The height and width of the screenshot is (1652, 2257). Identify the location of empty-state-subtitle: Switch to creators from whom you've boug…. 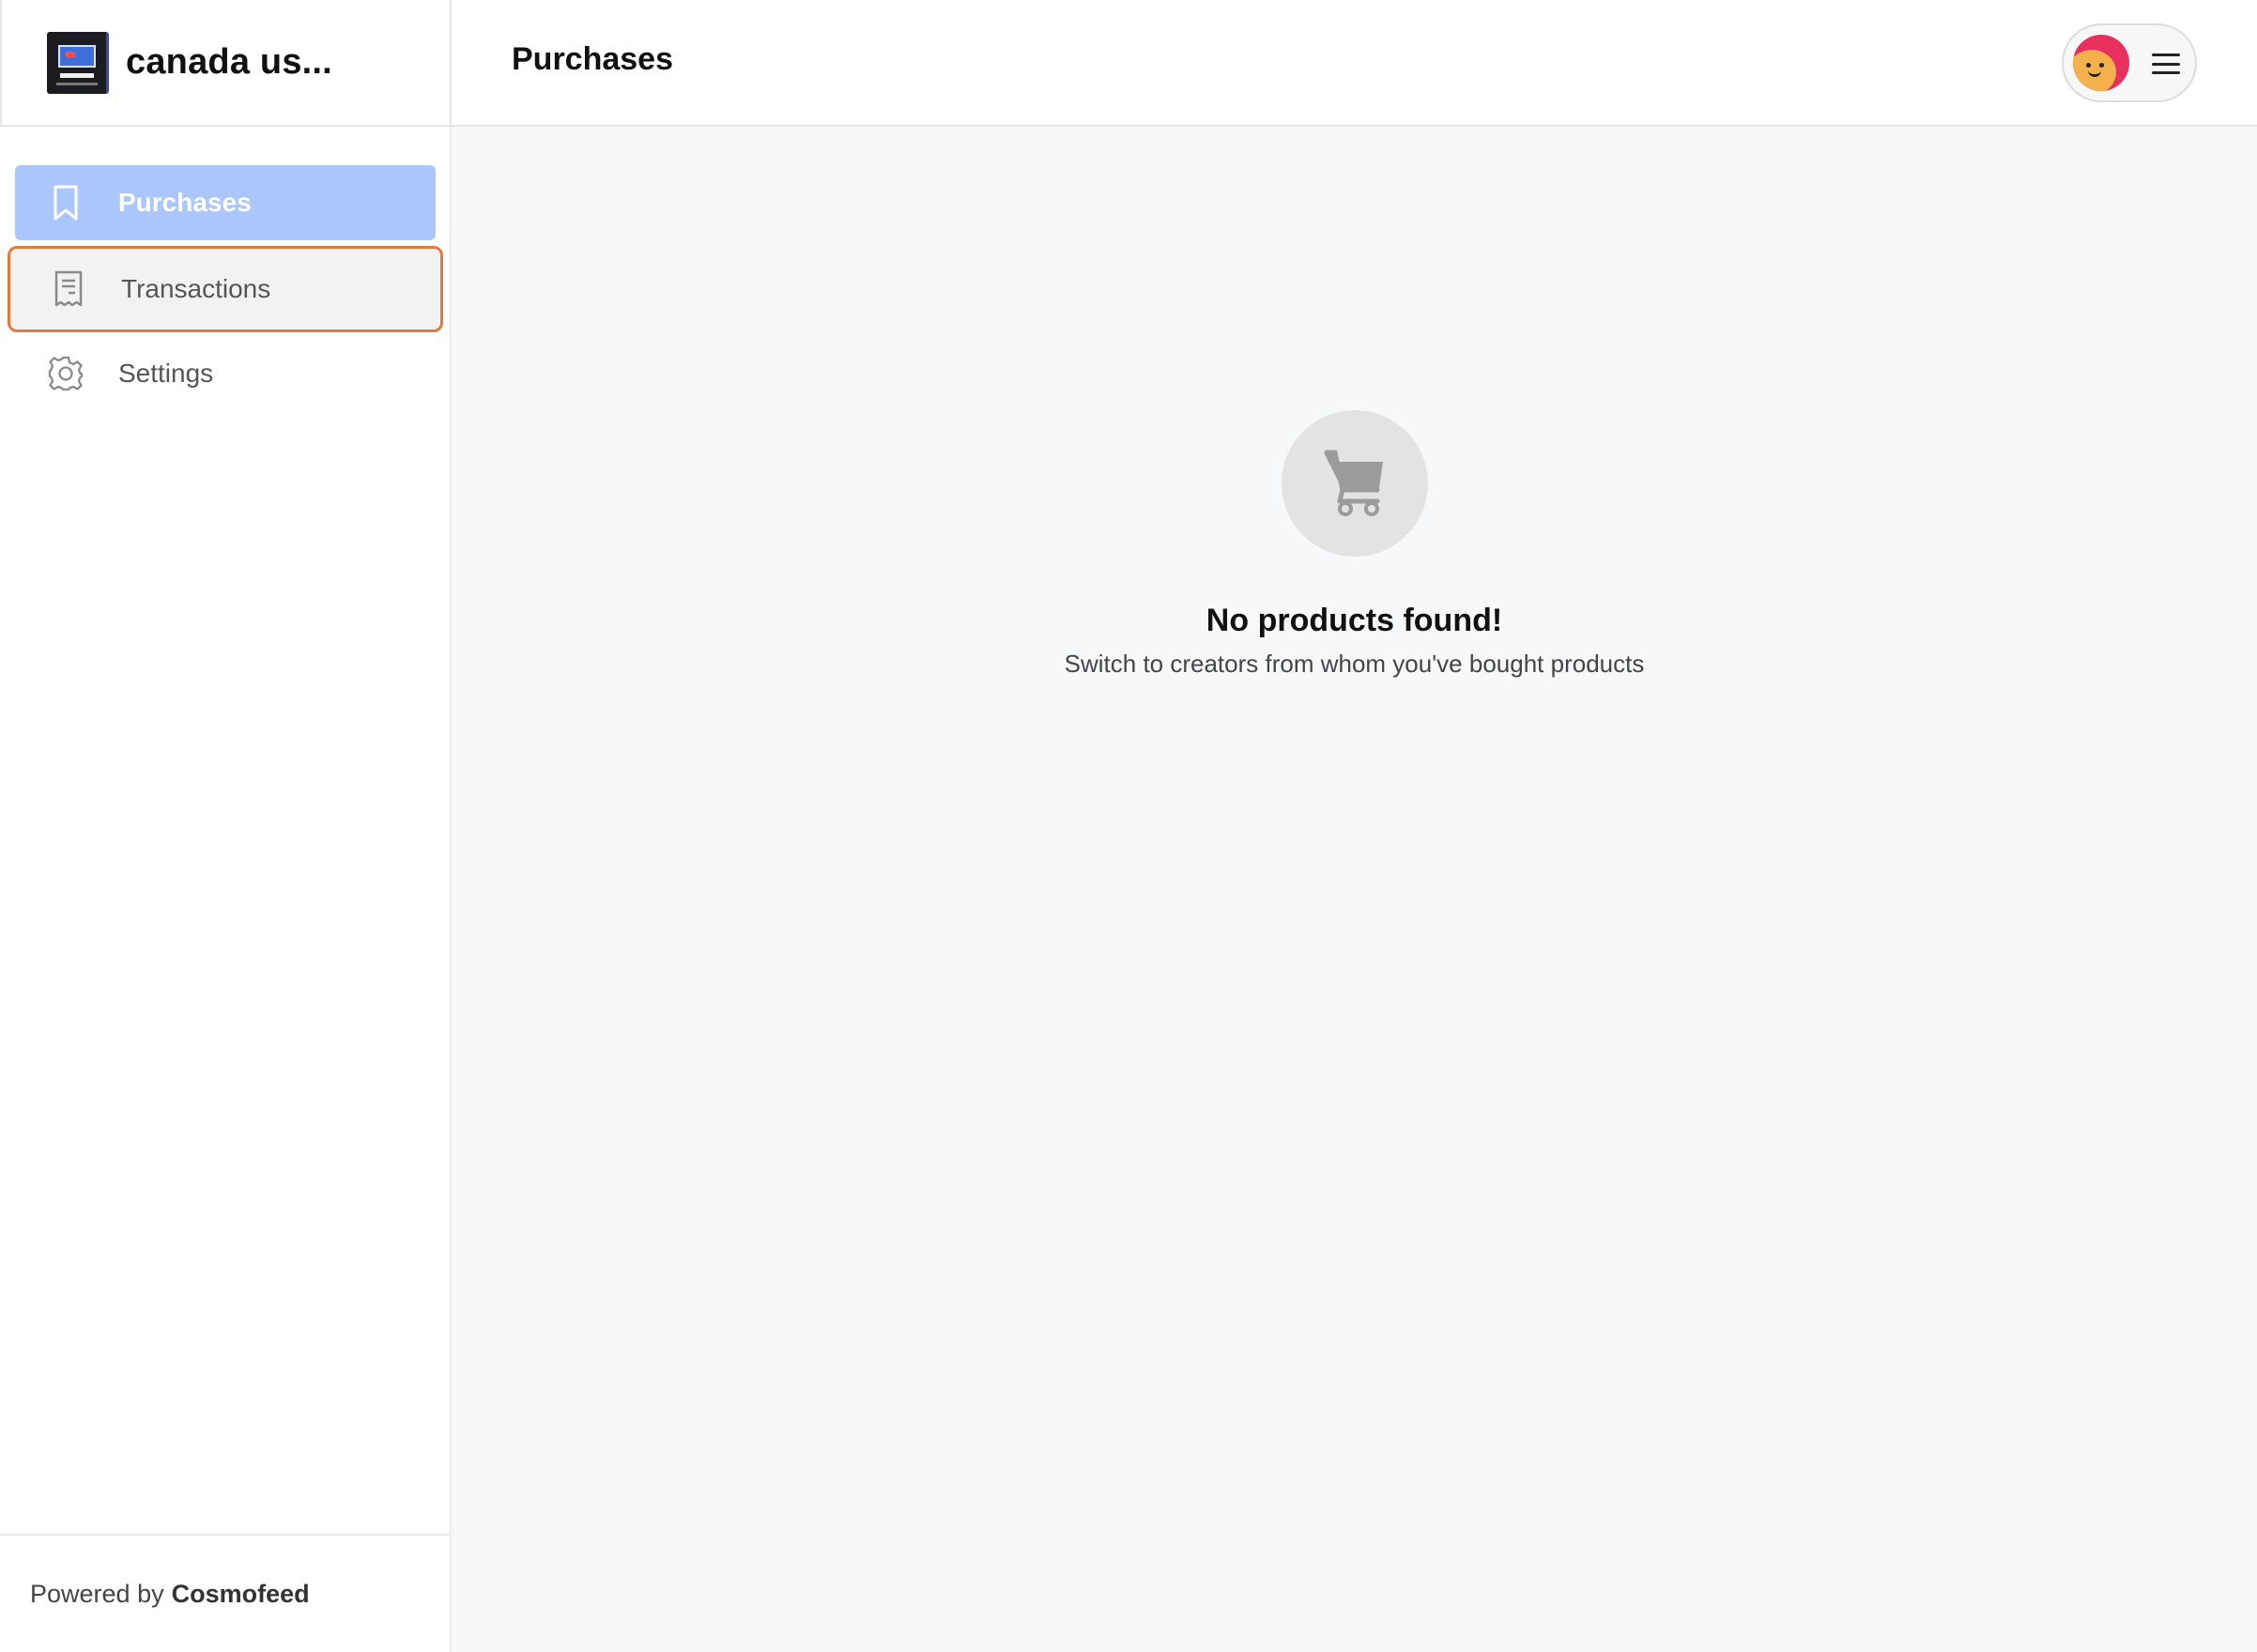
(1354, 664).